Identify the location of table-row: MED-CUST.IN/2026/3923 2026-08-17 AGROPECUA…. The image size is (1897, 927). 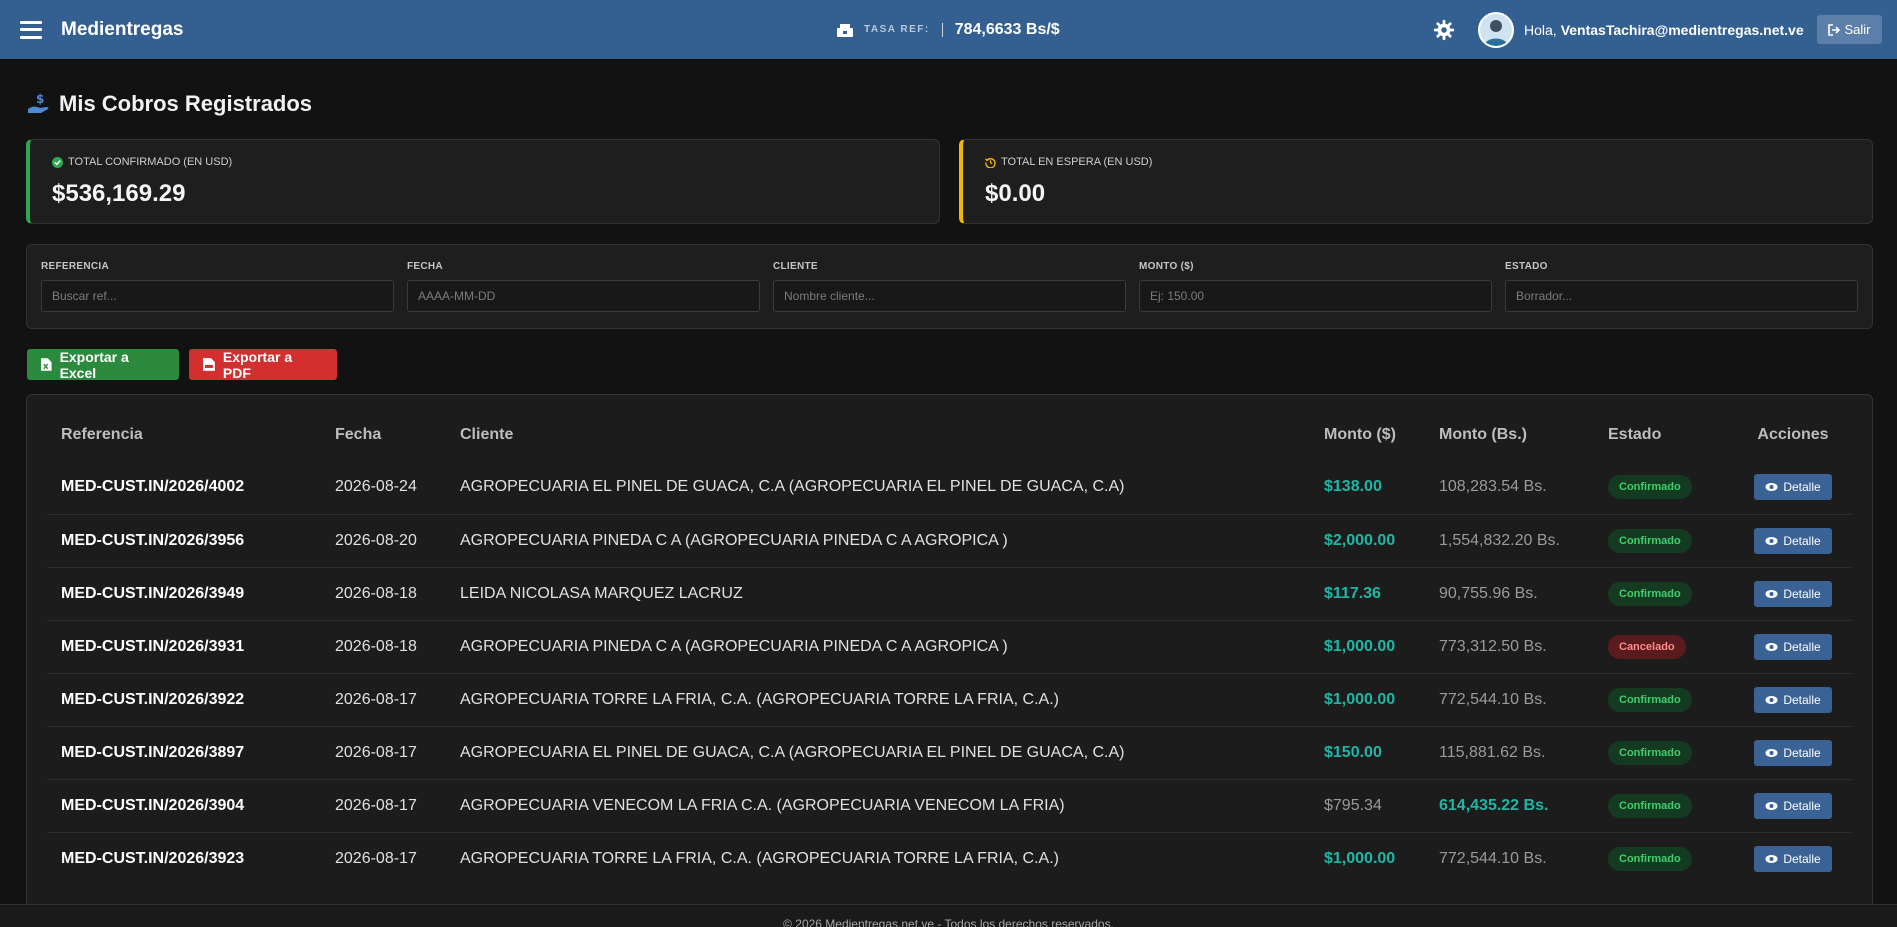
(949, 858).